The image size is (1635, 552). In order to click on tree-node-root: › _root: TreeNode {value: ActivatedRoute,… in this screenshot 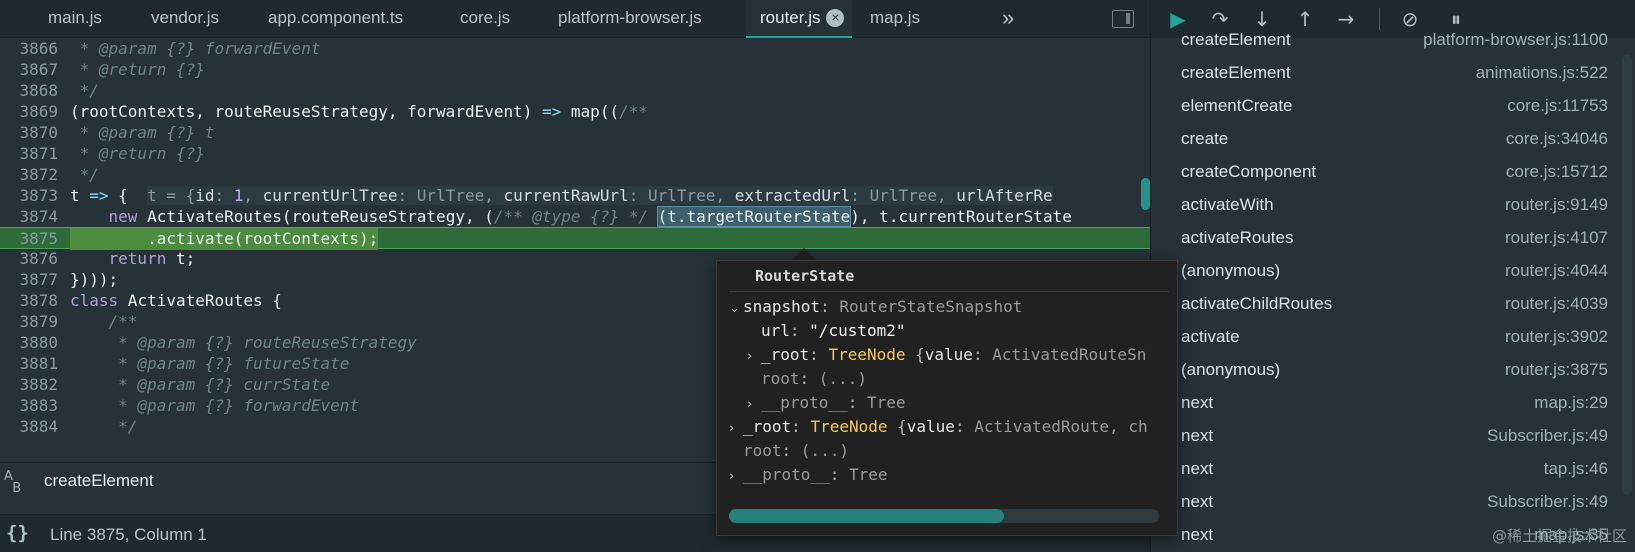, I will do `click(938, 427)`.